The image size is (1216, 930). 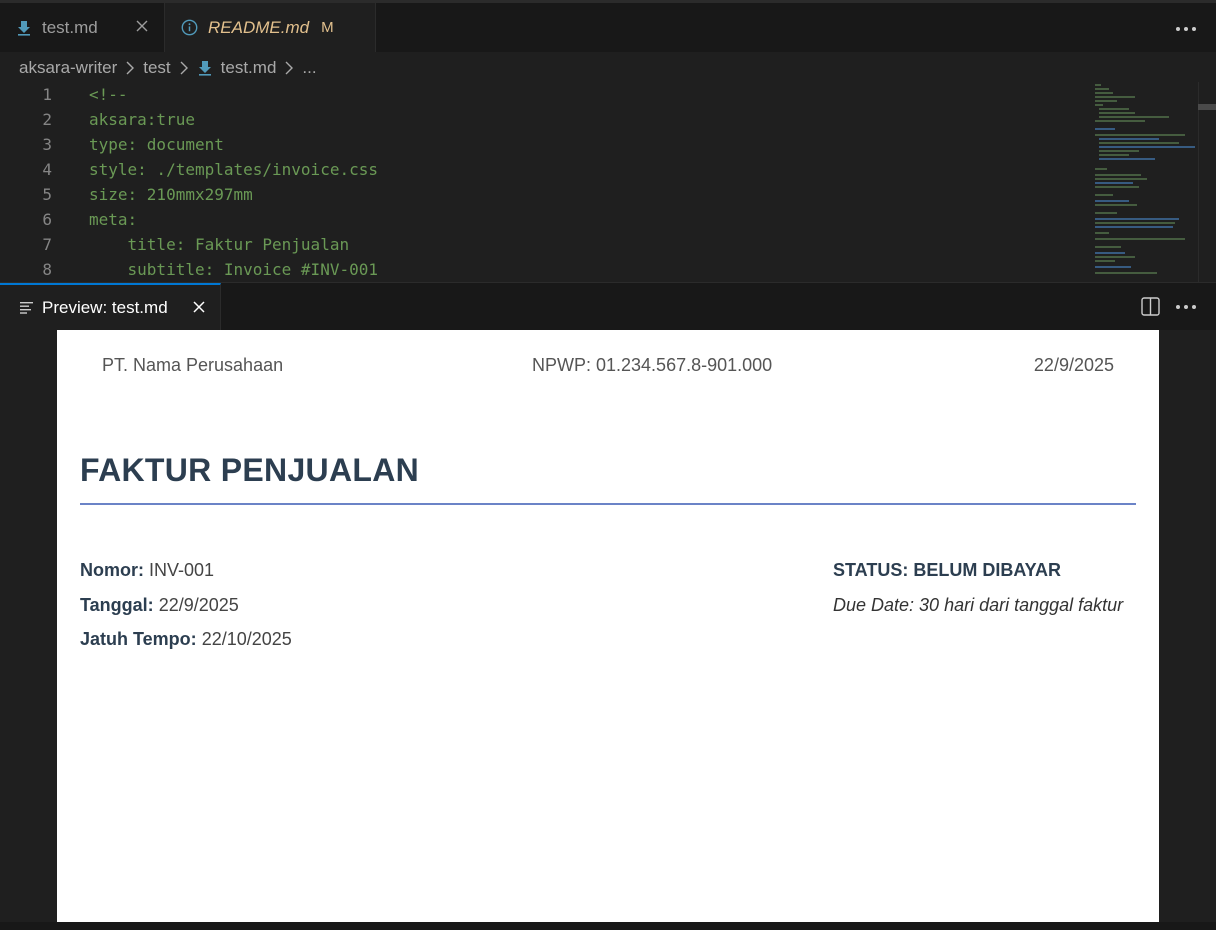 What do you see at coordinates (147, 570) in the screenshot?
I see `invoice-number-row: Nomor: INV-001` at bounding box center [147, 570].